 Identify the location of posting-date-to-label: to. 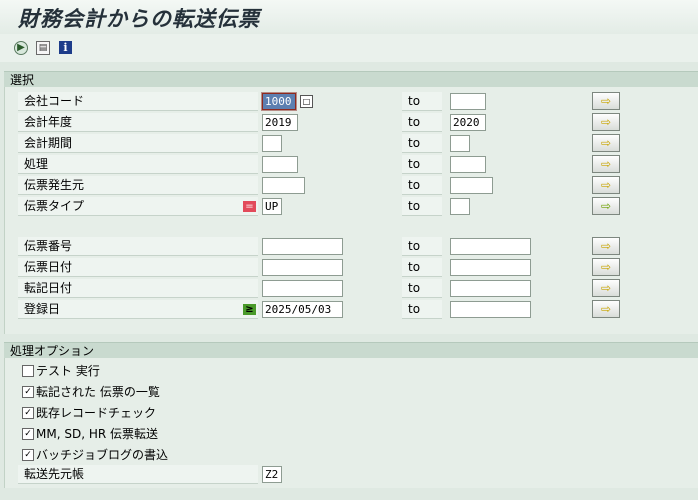
(422, 288).